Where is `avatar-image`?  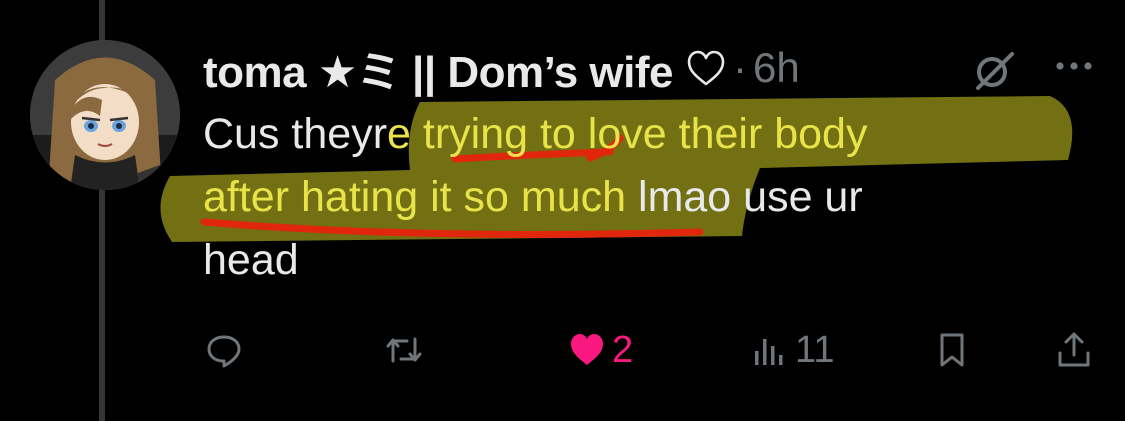 avatar-image is located at coordinates (105, 115).